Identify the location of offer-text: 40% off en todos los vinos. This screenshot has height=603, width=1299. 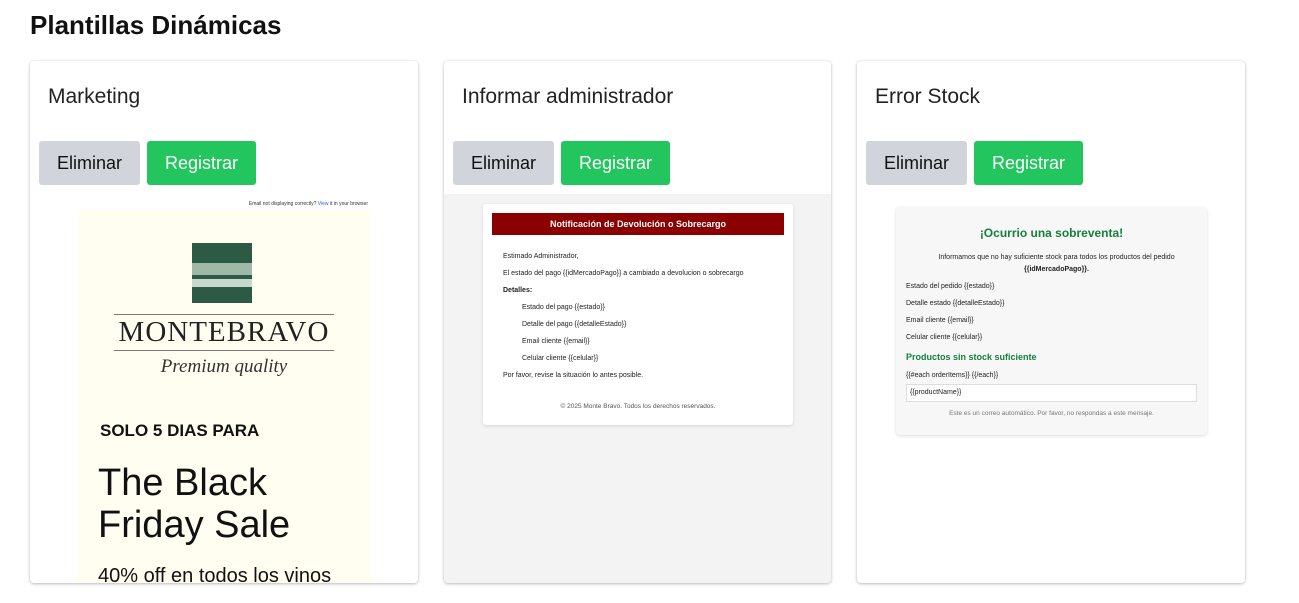
(215, 574).